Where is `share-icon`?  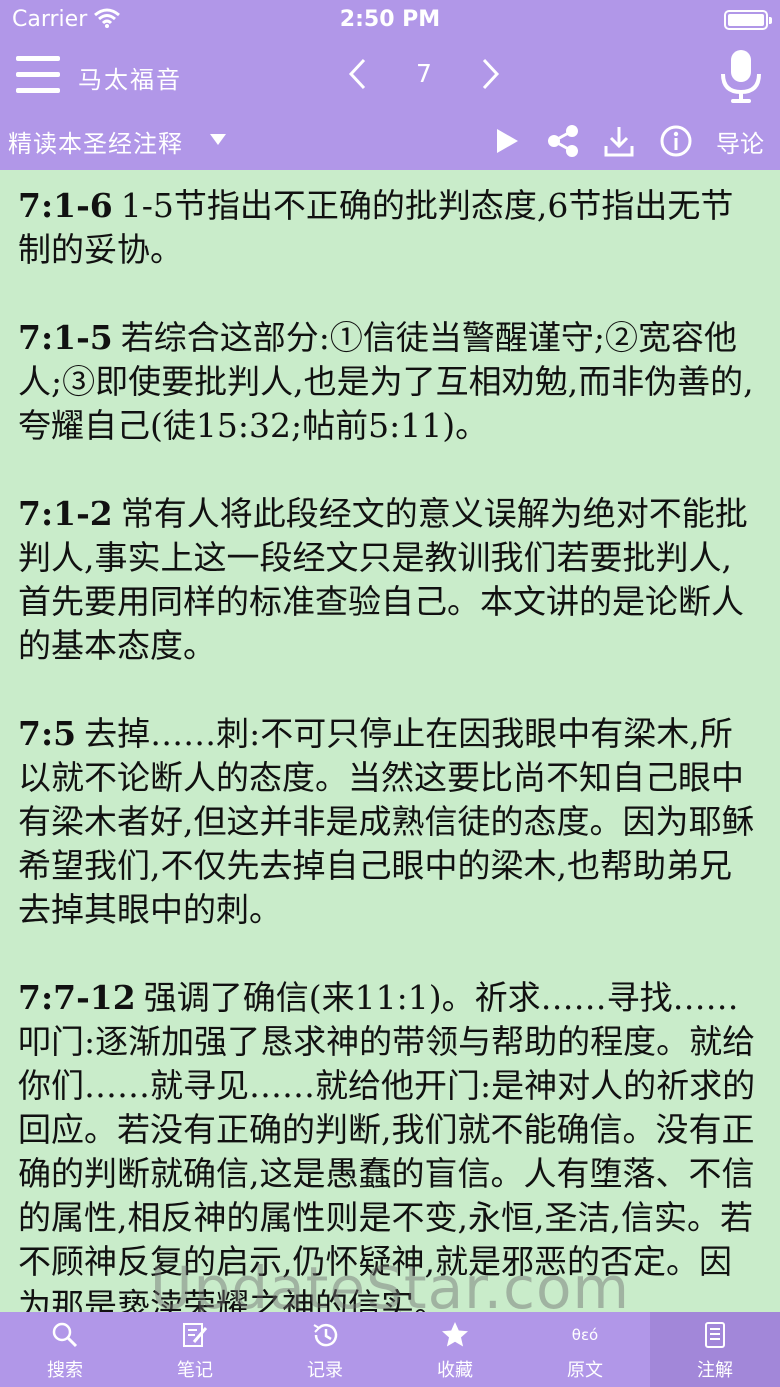
share-icon is located at coordinates (563, 141).